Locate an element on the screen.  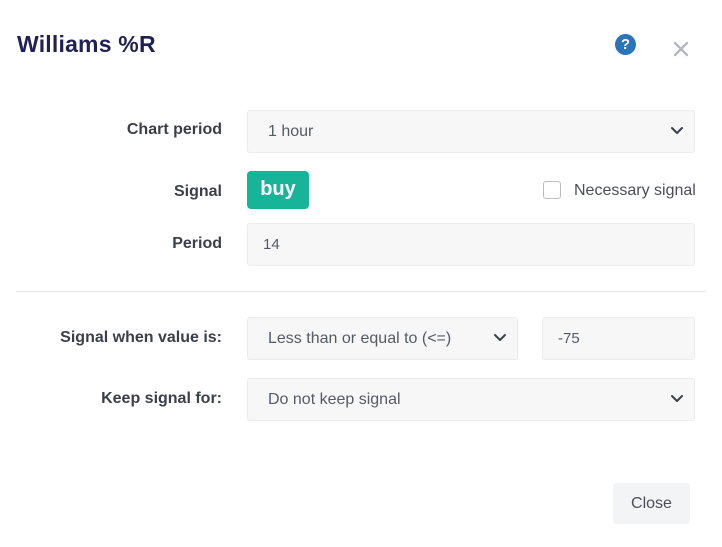
chart-period-value: 1 hour is located at coordinates (291, 131).